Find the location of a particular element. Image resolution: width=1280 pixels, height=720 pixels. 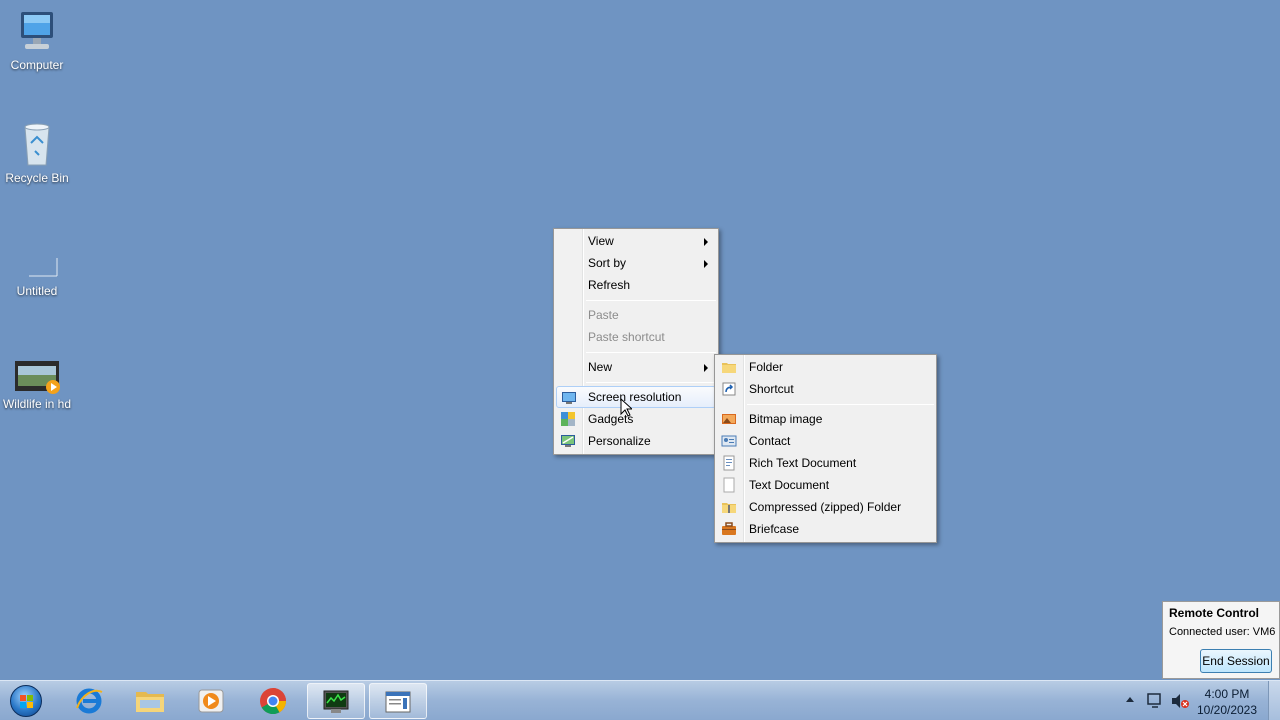

action-center-icon is located at coordinates (1155, 701).